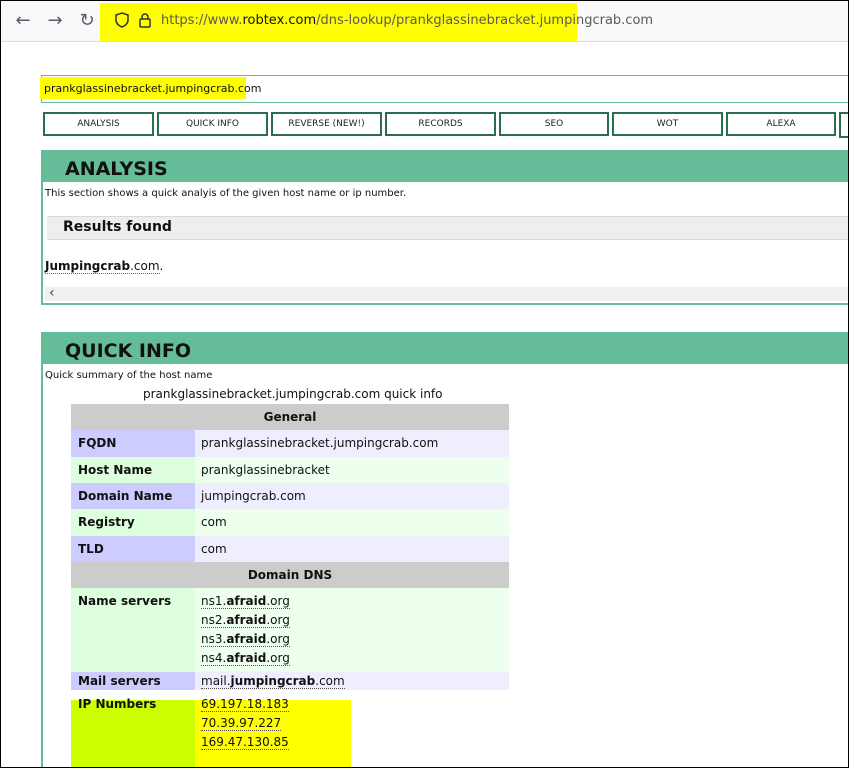 The height and width of the screenshot is (768, 849). What do you see at coordinates (781, 124) in the screenshot?
I see `tab-alexa: ALEXA` at bounding box center [781, 124].